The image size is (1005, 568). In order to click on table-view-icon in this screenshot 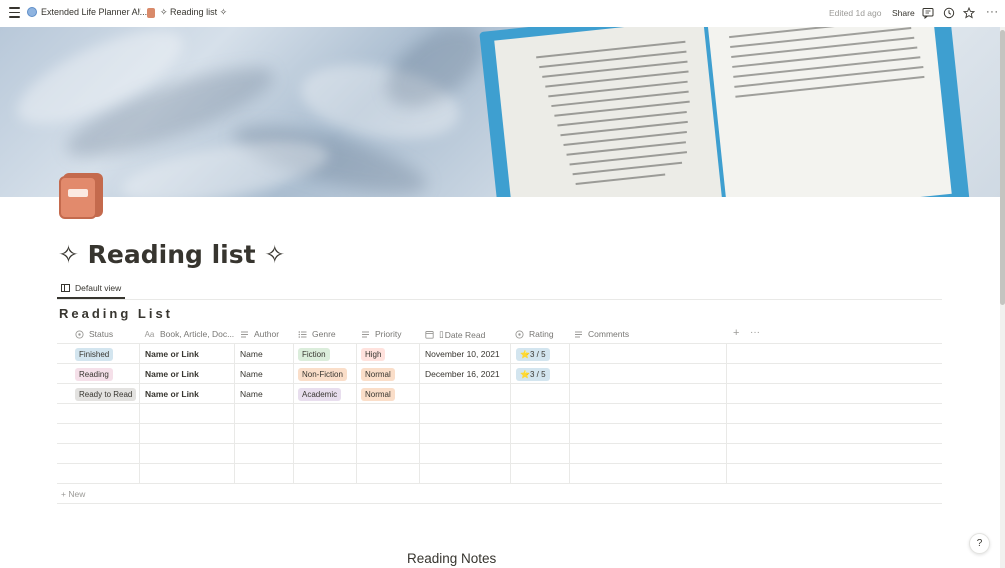, I will do `click(65, 288)`.